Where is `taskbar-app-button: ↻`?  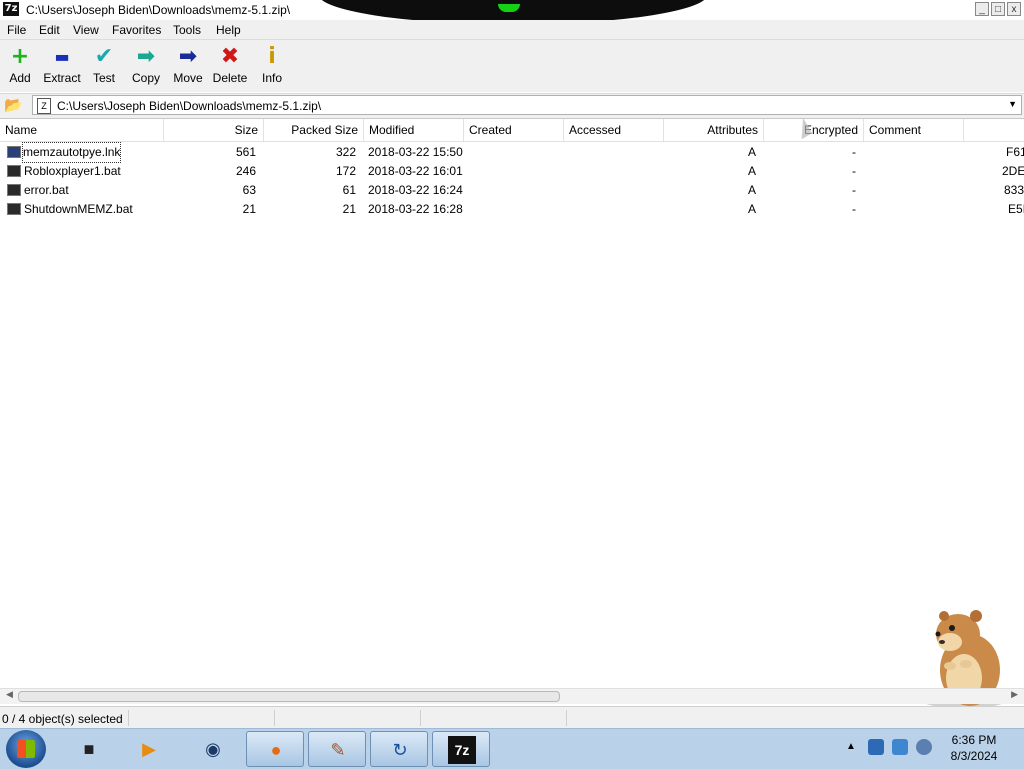 taskbar-app-button: ↻ is located at coordinates (399, 749).